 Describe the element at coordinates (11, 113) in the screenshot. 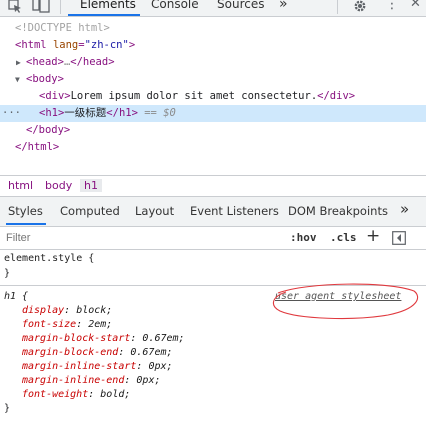

I see `gutter-ellipsis: ···` at that location.